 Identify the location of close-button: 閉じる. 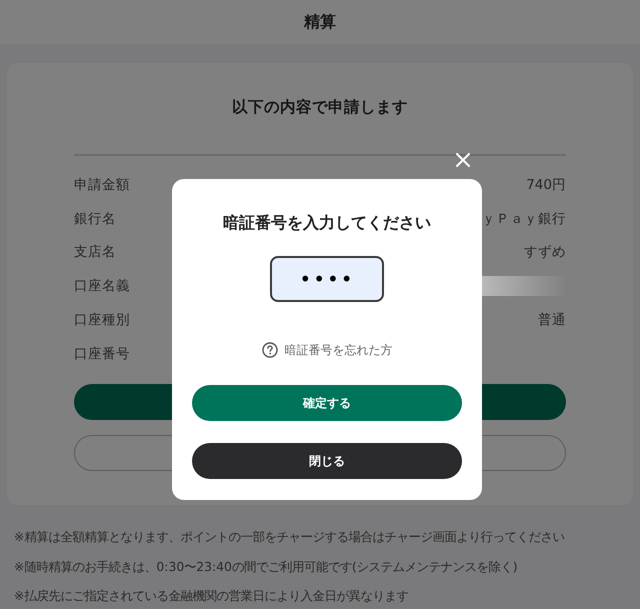
(327, 461).